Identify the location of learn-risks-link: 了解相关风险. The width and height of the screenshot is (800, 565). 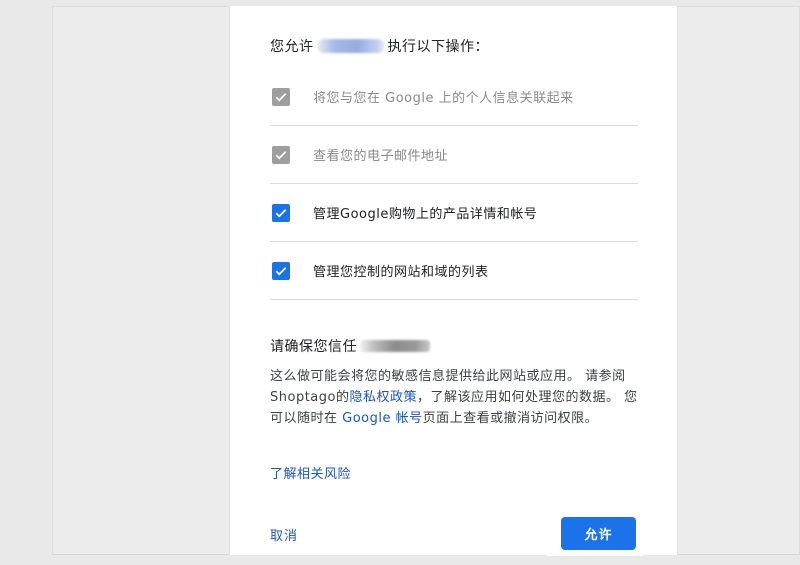
(310, 472).